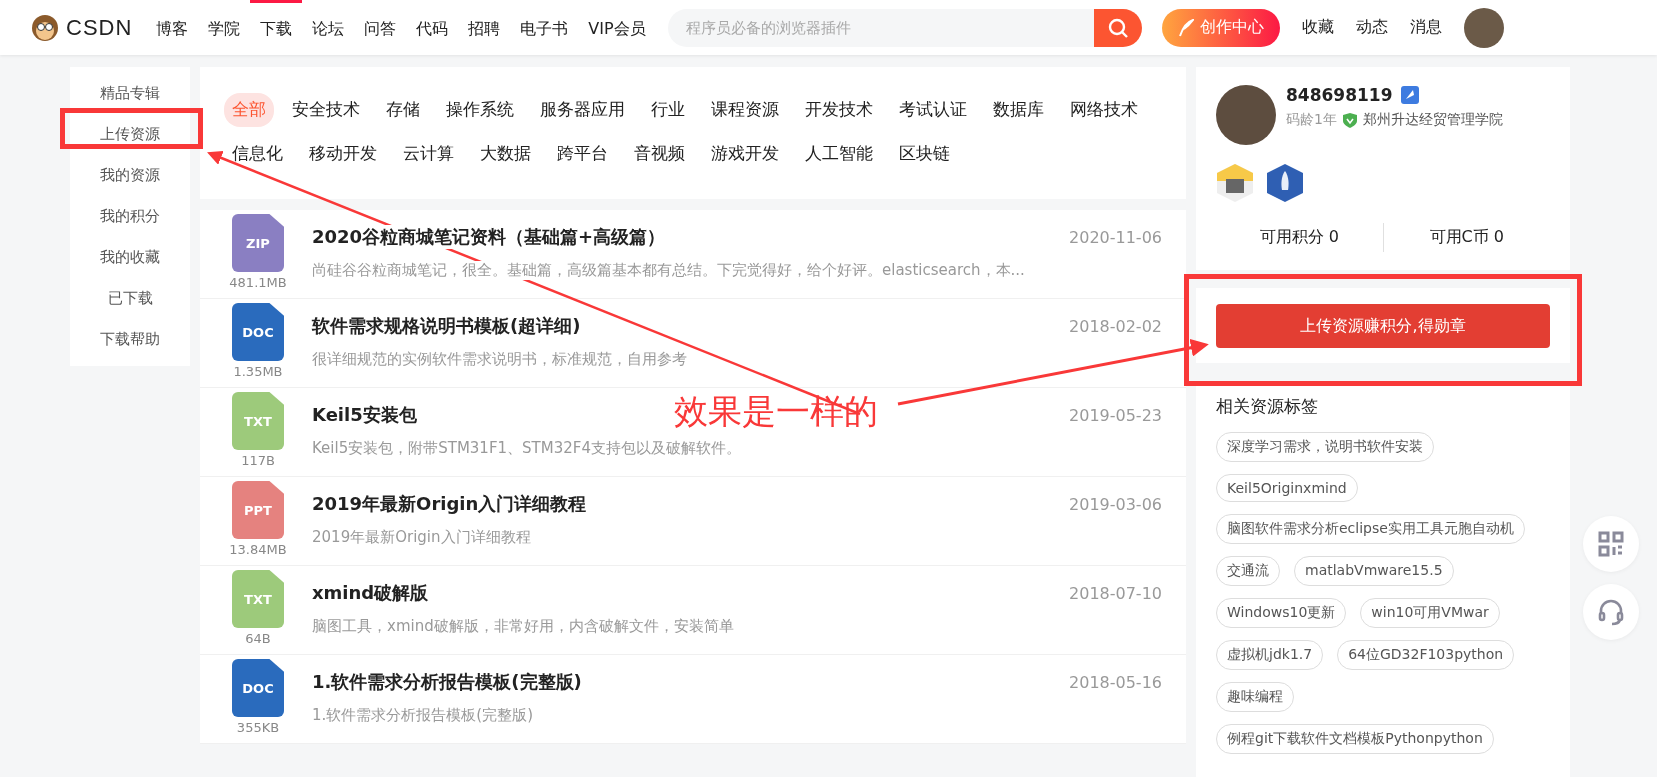 The image size is (1657, 777). What do you see at coordinates (326, 110) in the screenshot?
I see `category-tab: 安全技术` at bounding box center [326, 110].